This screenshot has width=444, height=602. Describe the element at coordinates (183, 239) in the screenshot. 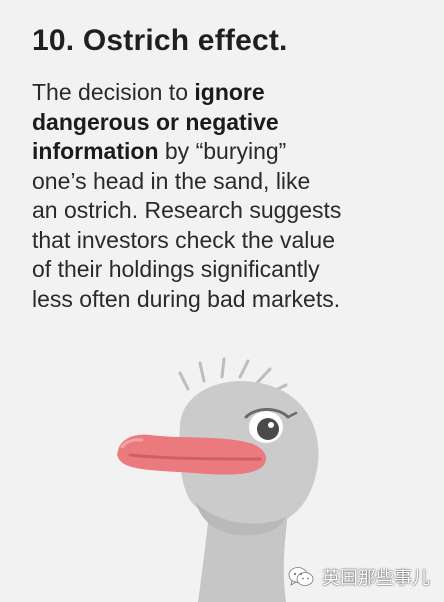

I see `text-run: that investors check the value` at that location.